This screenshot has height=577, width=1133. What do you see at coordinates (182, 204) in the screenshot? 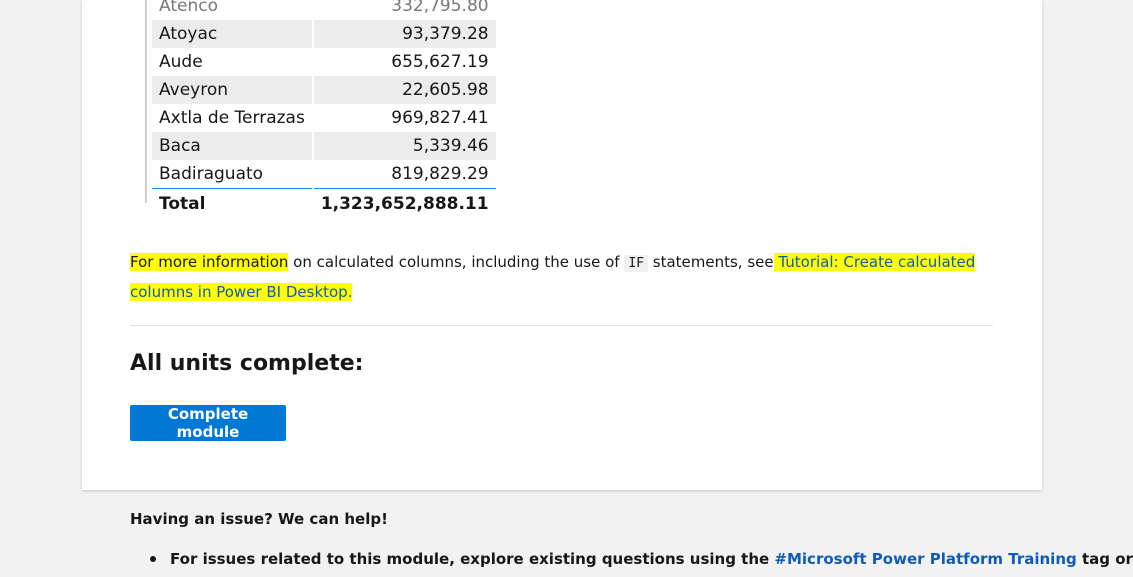
I see `total-label: Total` at bounding box center [182, 204].